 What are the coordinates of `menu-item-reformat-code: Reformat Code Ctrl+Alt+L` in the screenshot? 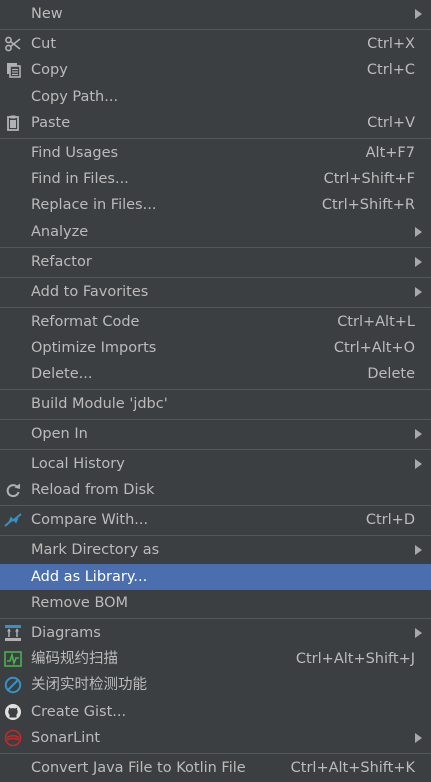 It's located at (215, 322).